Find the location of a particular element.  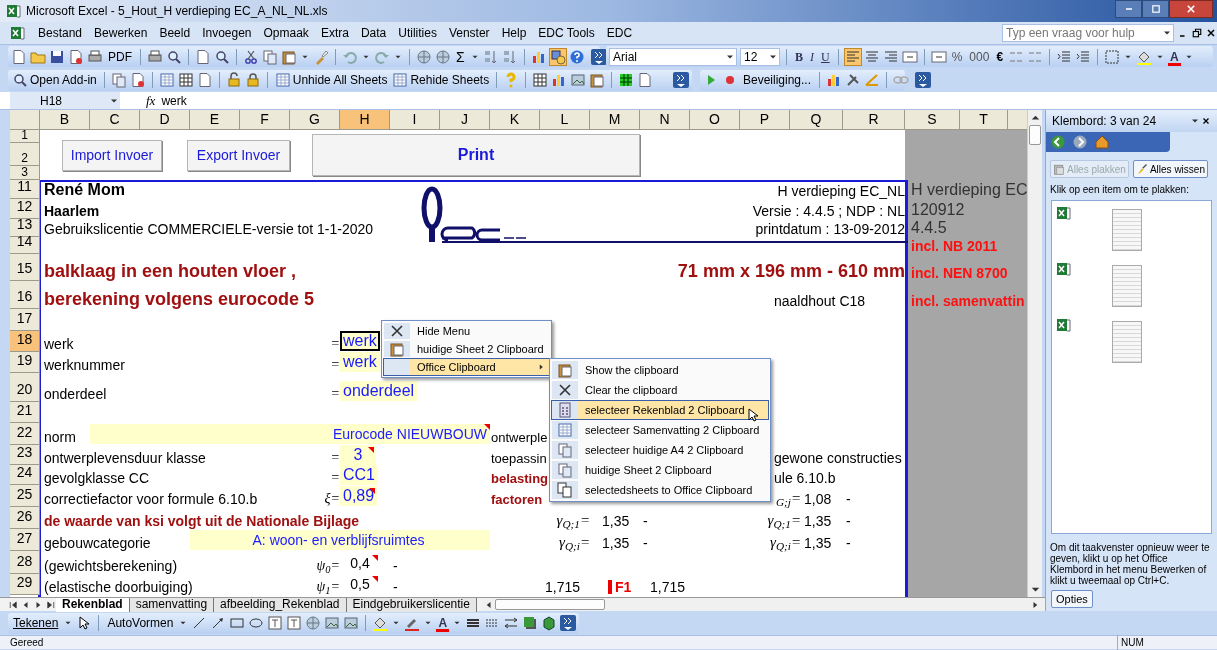

sheet-tab: Eindgebruikerslicentie is located at coordinates (411, 604).